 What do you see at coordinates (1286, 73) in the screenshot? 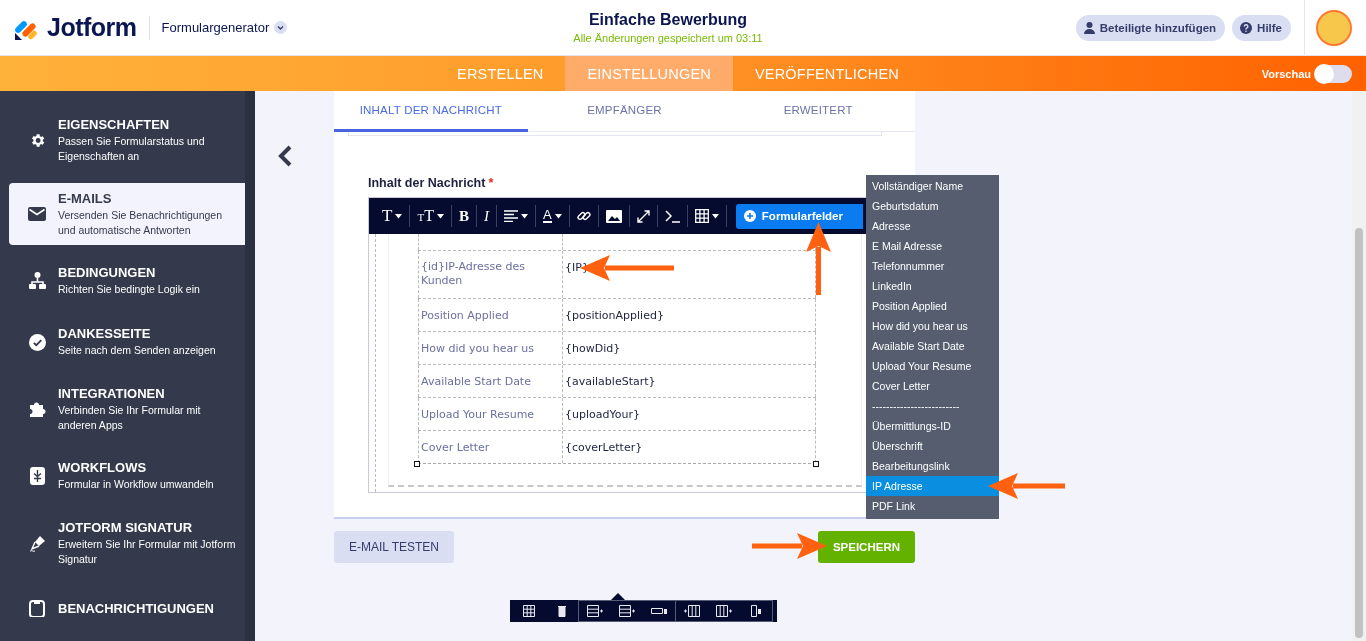
I see `preview-label: Vorschau` at bounding box center [1286, 73].